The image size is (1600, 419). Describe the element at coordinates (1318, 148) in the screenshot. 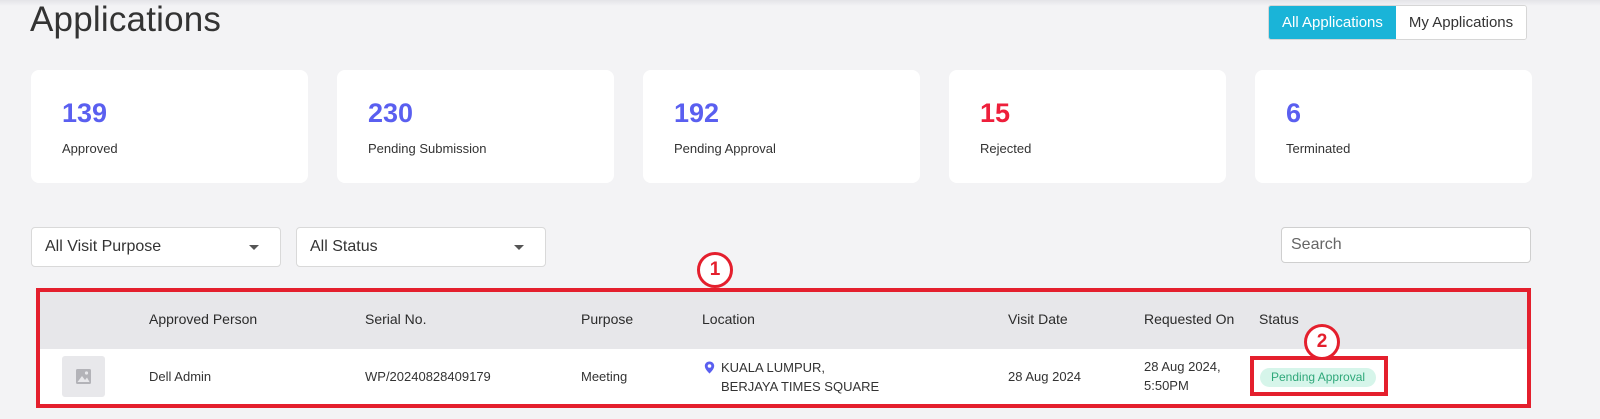

I see `stat-label: Terminated` at that location.